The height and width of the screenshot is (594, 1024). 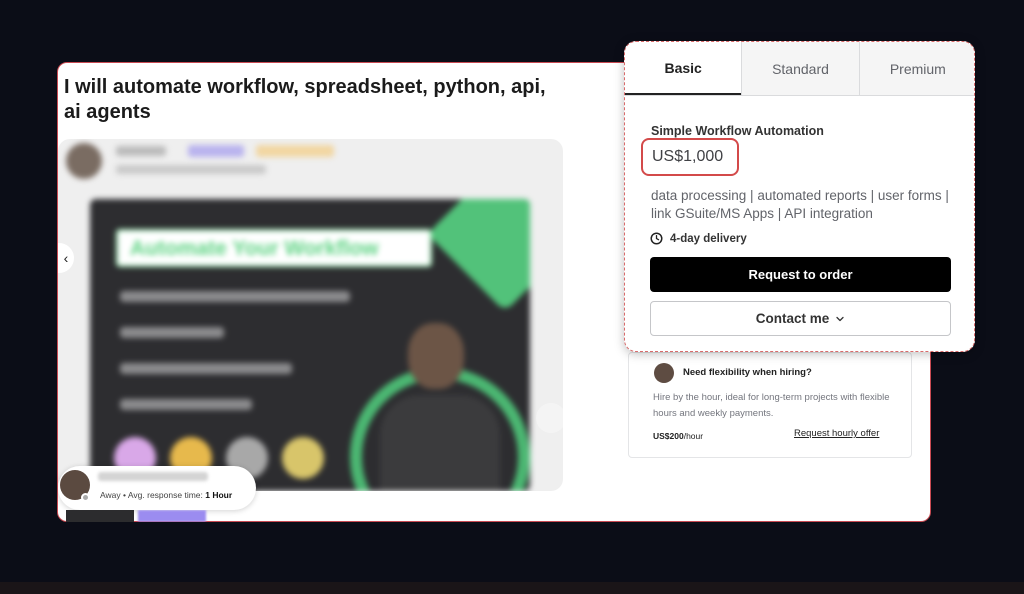 I want to click on seller-status-line: Away • Avg. response time: 1 Hour, so click(x=166, y=495).